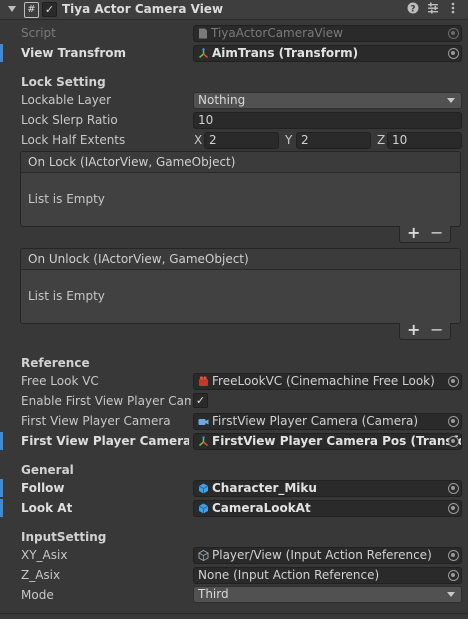 The width and height of the screenshot is (468, 619). What do you see at coordinates (381, 140) in the screenshot?
I see `z-label: Z` at bounding box center [381, 140].